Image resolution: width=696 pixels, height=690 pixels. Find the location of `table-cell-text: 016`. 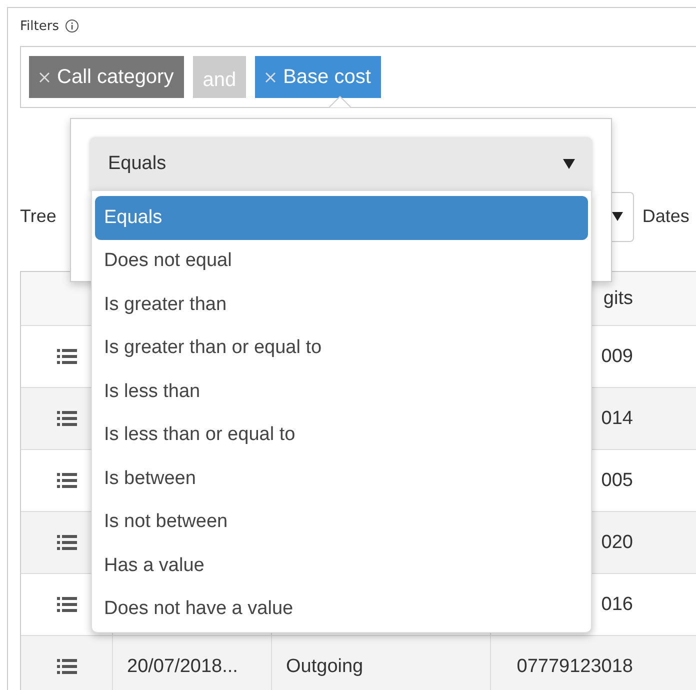

table-cell-text: 016 is located at coordinates (616, 605).